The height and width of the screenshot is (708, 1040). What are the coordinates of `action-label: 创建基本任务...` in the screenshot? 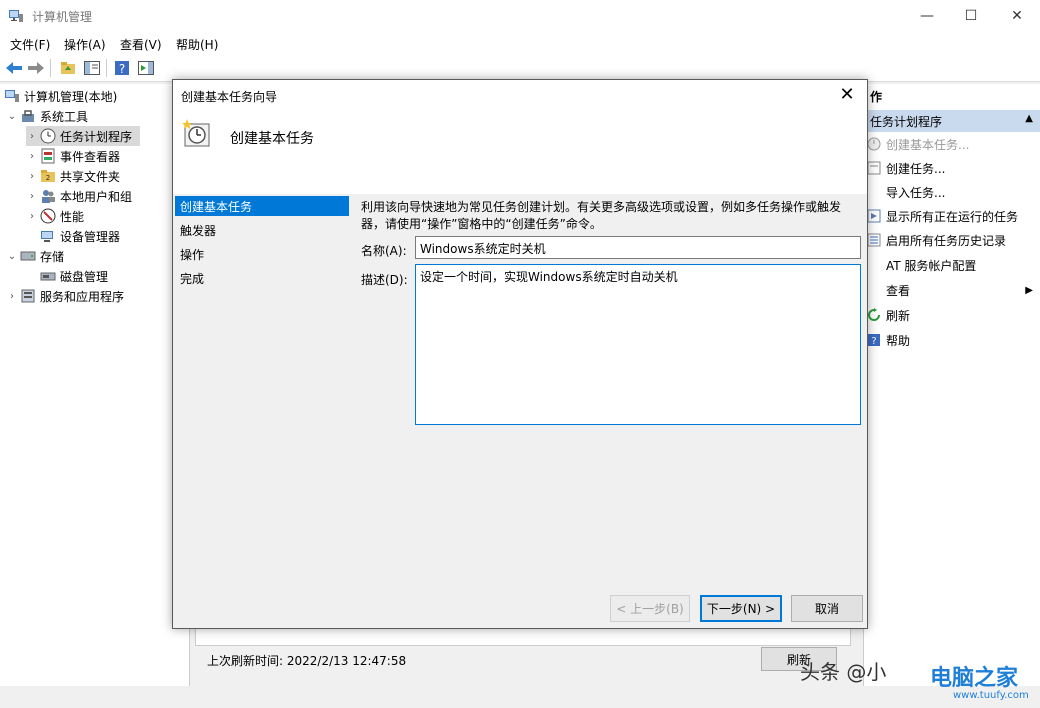 It's located at (928, 144).